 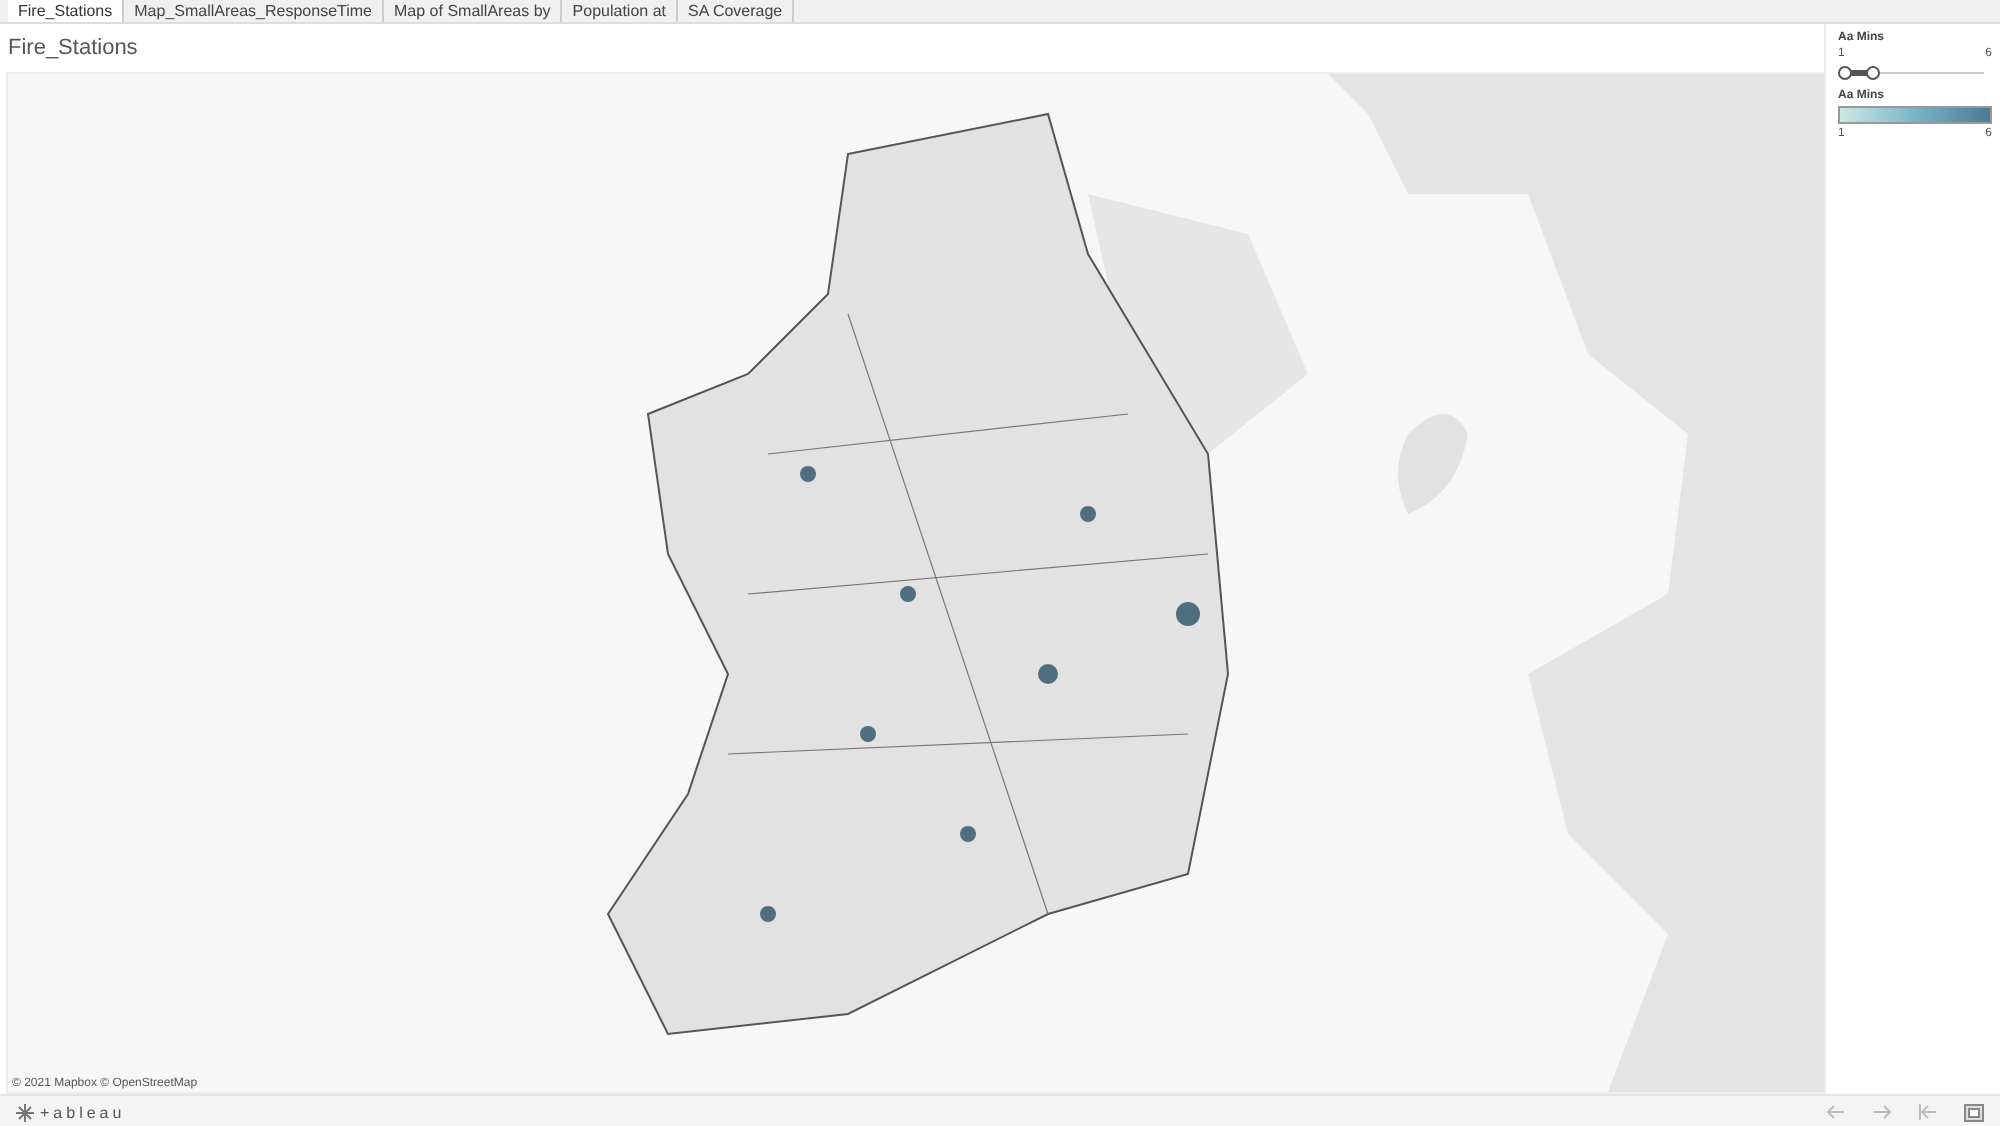 I want to click on tableau-logo: +ableau, so click(x=83, y=1112).